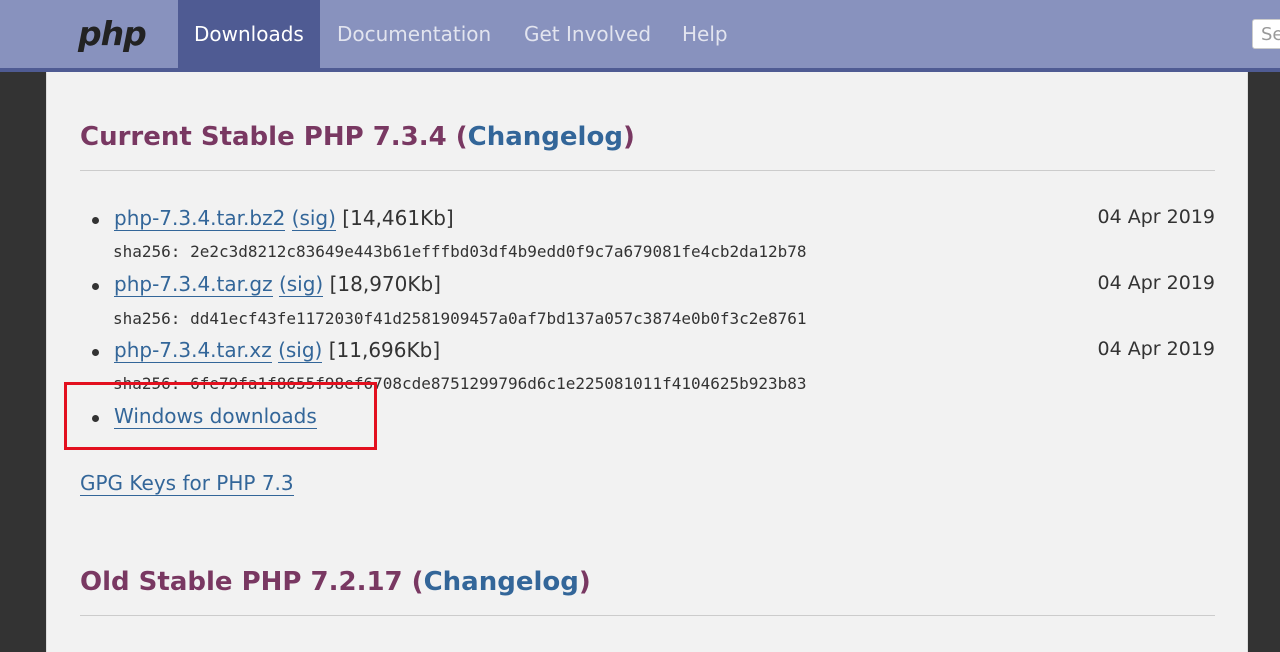 This screenshot has width=1280, height=652. I want to click on file-size: [14,461Kb], so click(398, 218).